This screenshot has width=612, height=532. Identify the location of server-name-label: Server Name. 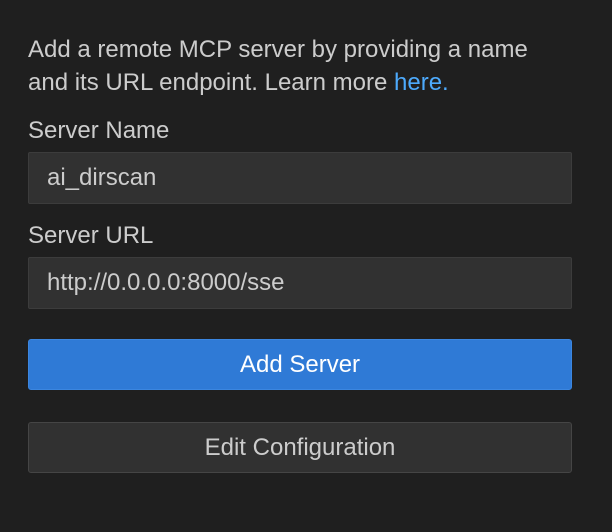
(99, 130).